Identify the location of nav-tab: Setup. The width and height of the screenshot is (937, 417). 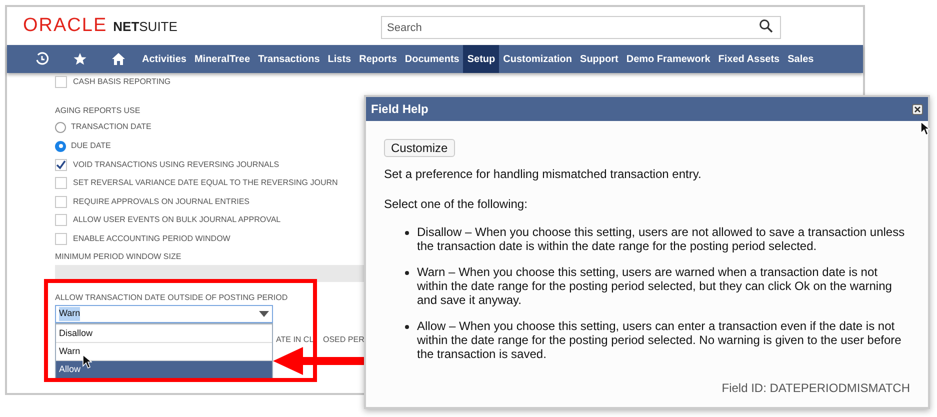
(481, 59).